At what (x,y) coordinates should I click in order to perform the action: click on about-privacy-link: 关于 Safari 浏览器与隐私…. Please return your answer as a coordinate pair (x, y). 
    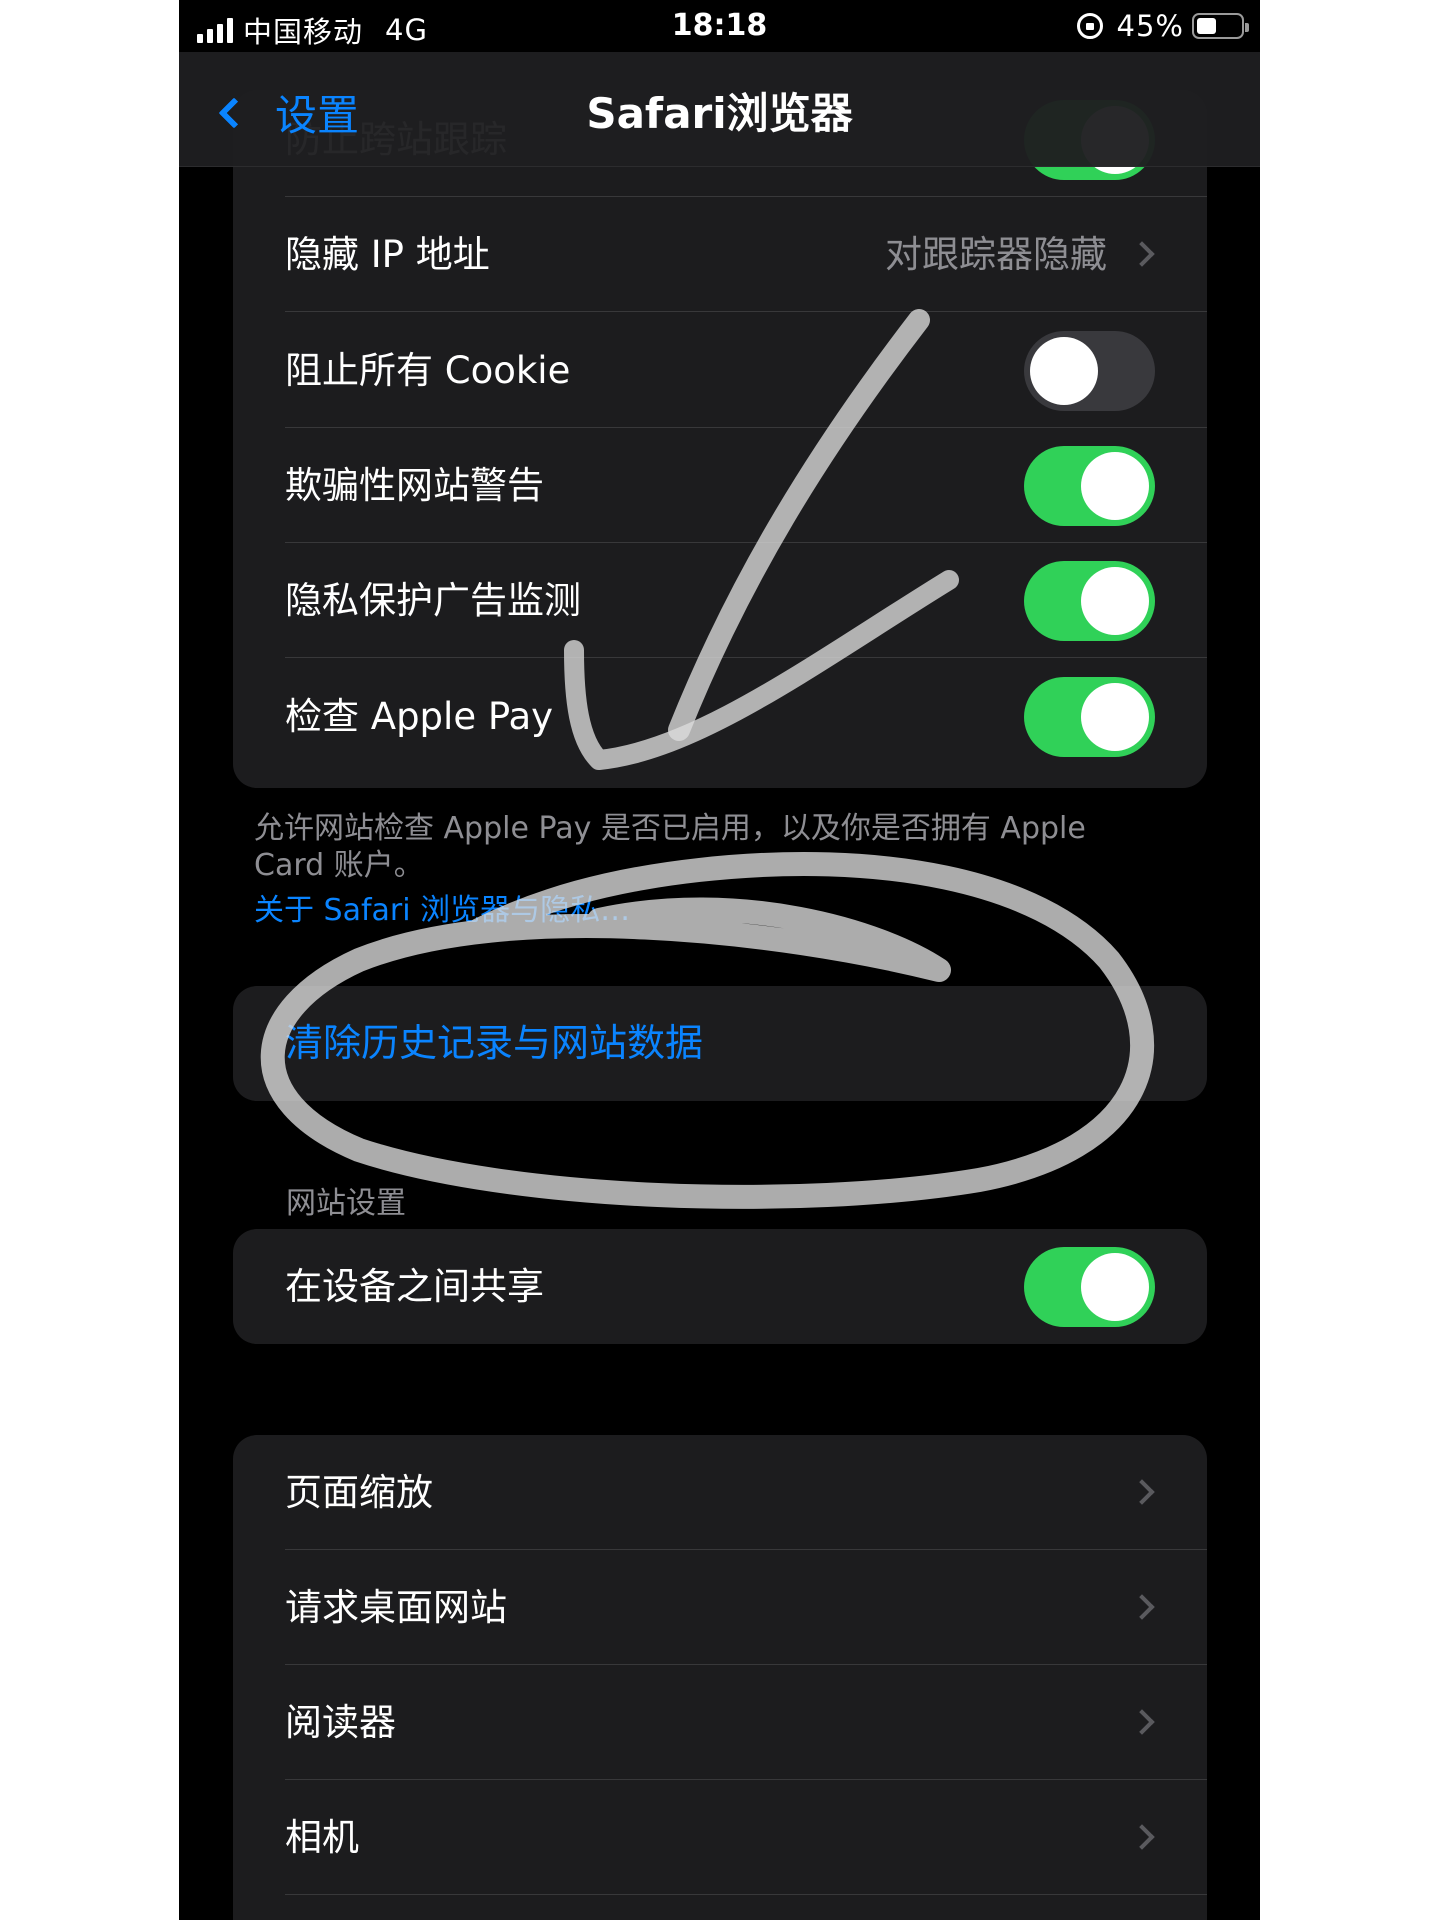
    Looking at the image, I should click on (442, 907).